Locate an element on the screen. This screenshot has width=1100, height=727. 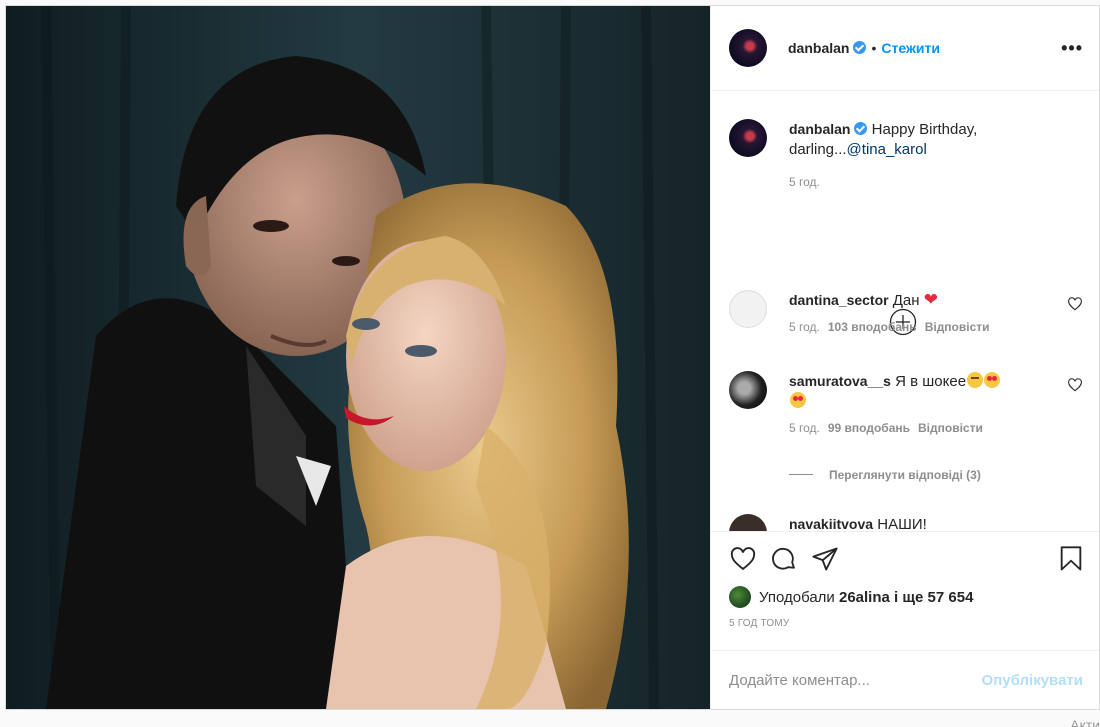
share-icon is located at coordinates (825, 559).